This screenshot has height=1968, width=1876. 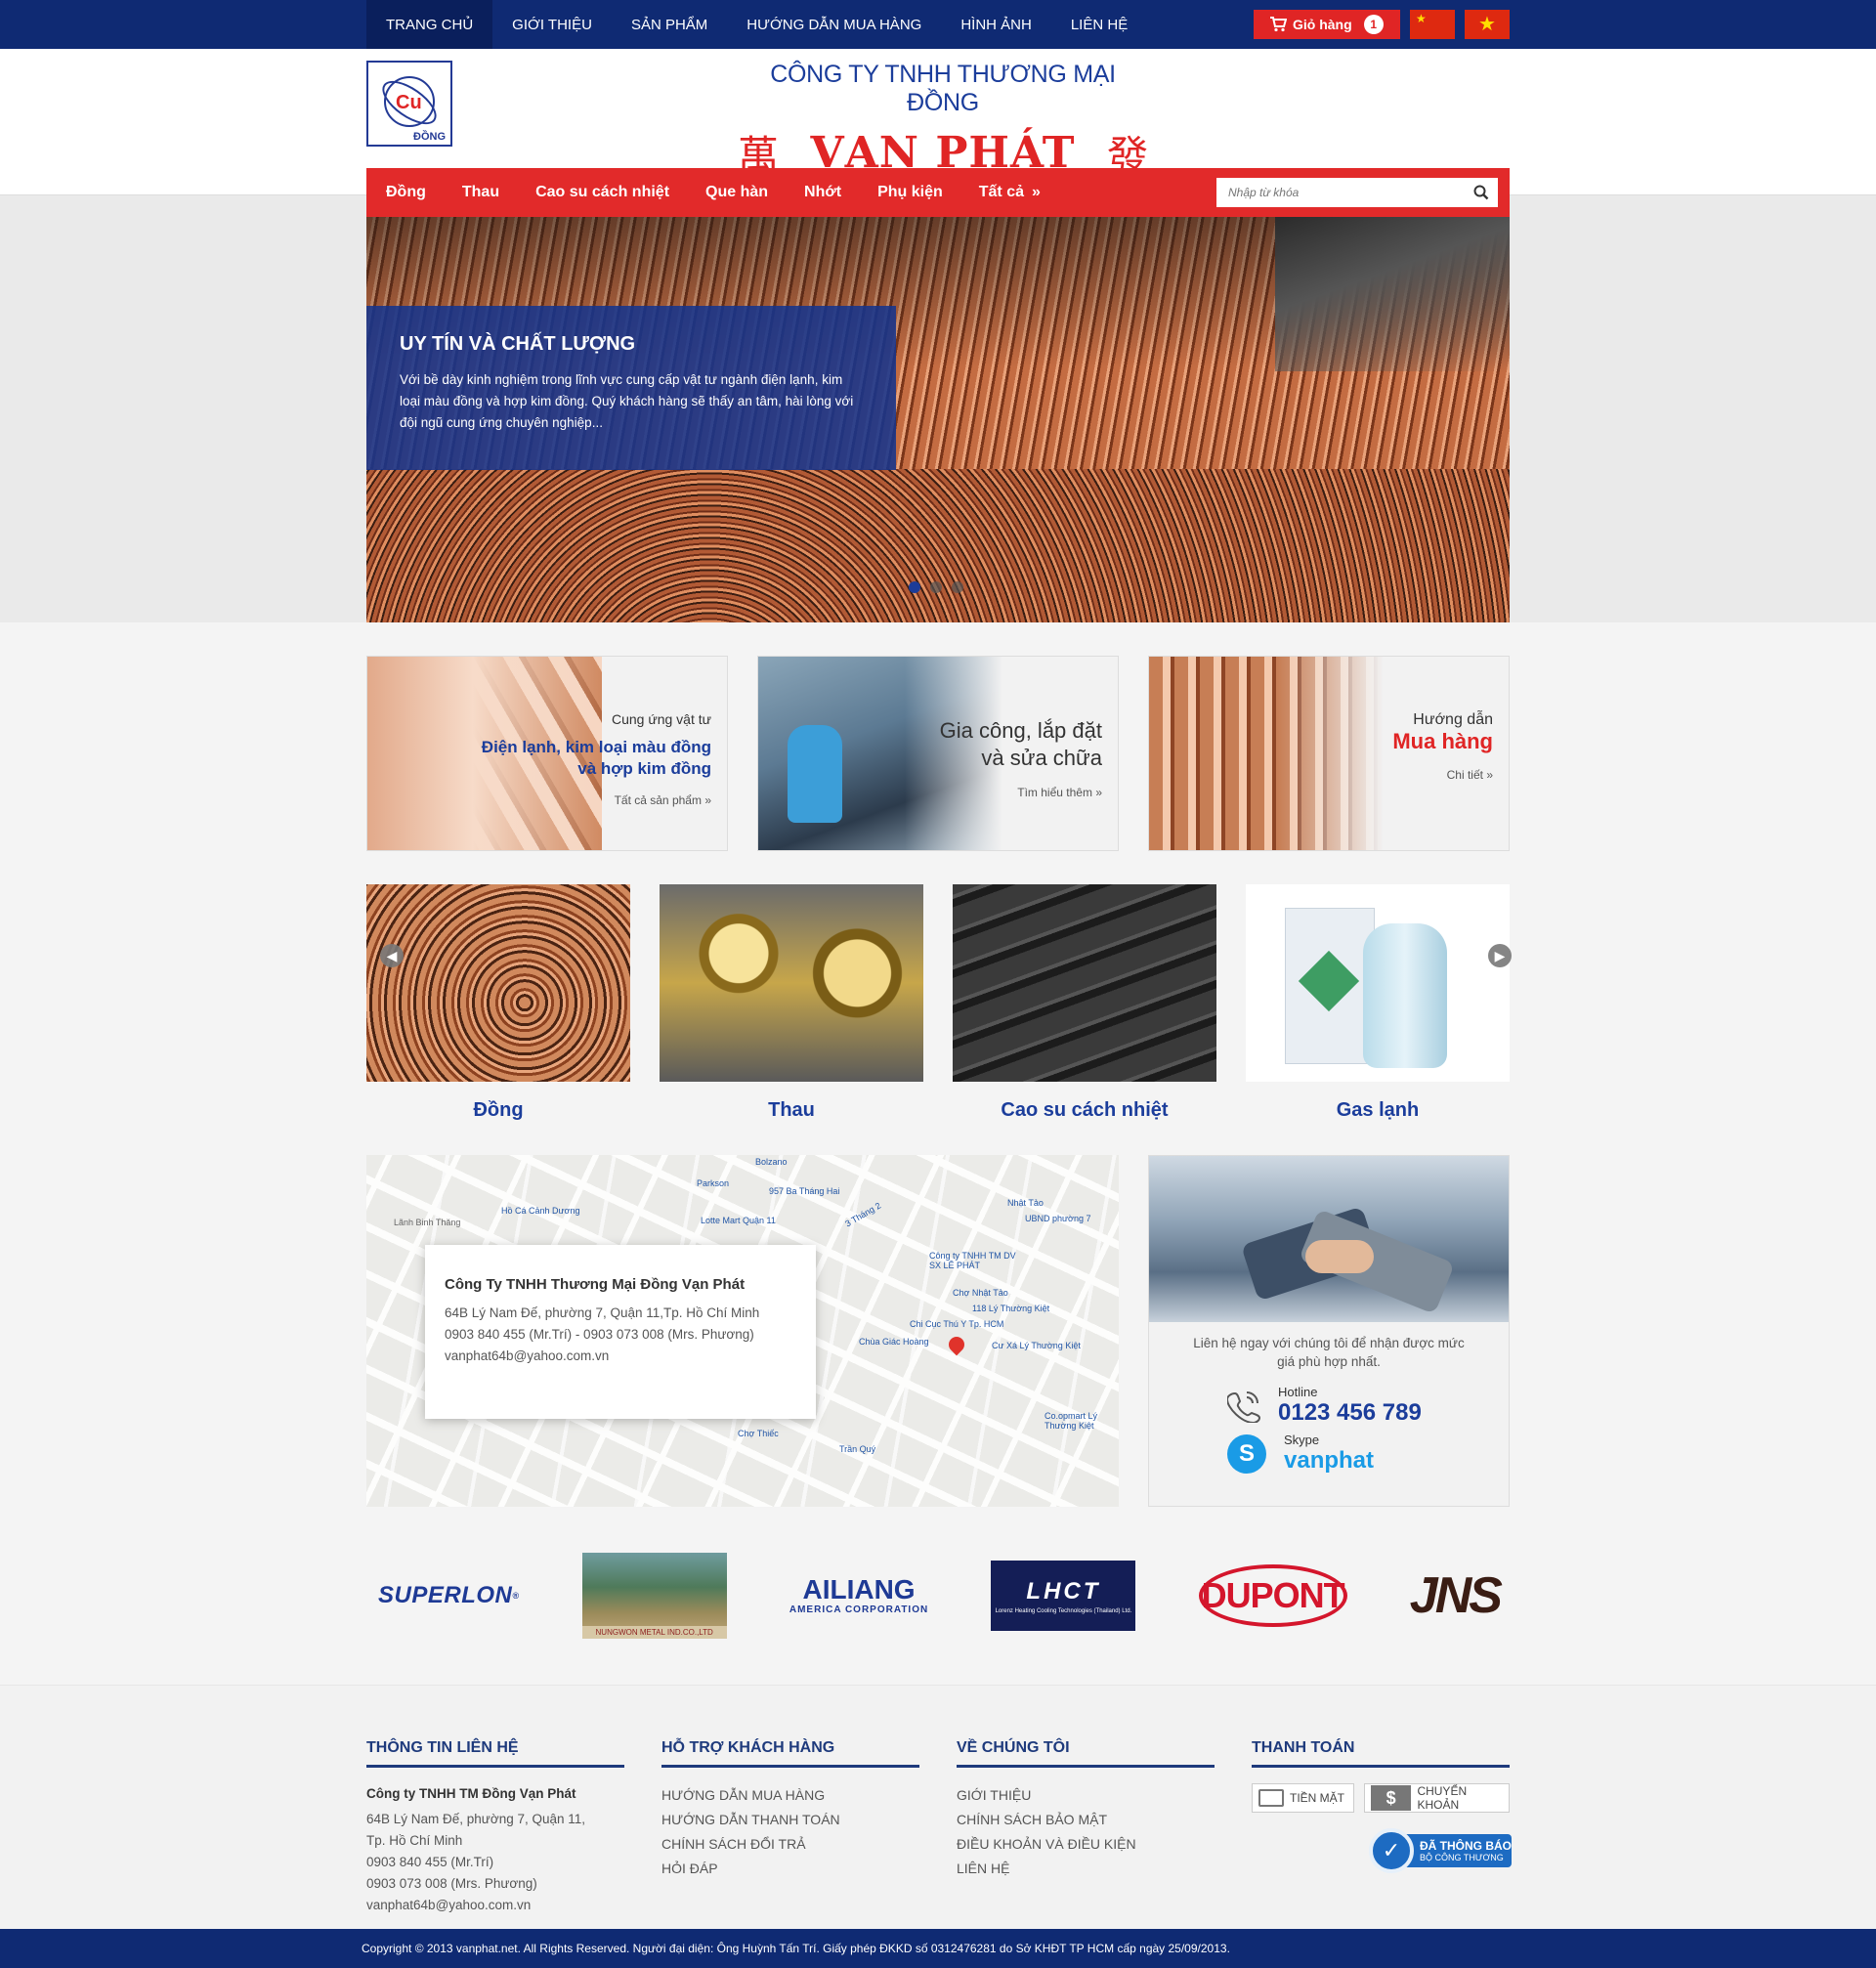 I want to click on map-label: 118 Lý Thường Kiệt, so click(x=1011, y=1308).